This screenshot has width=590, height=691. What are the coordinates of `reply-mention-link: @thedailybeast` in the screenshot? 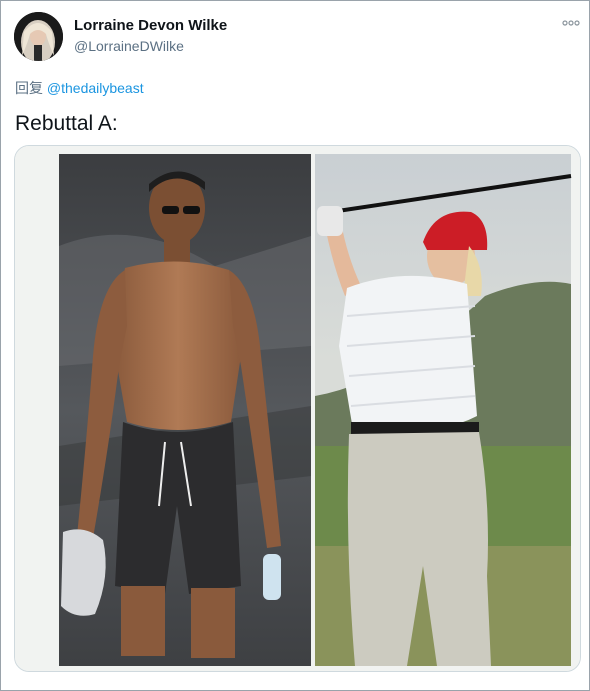 It's located at (95, 88).